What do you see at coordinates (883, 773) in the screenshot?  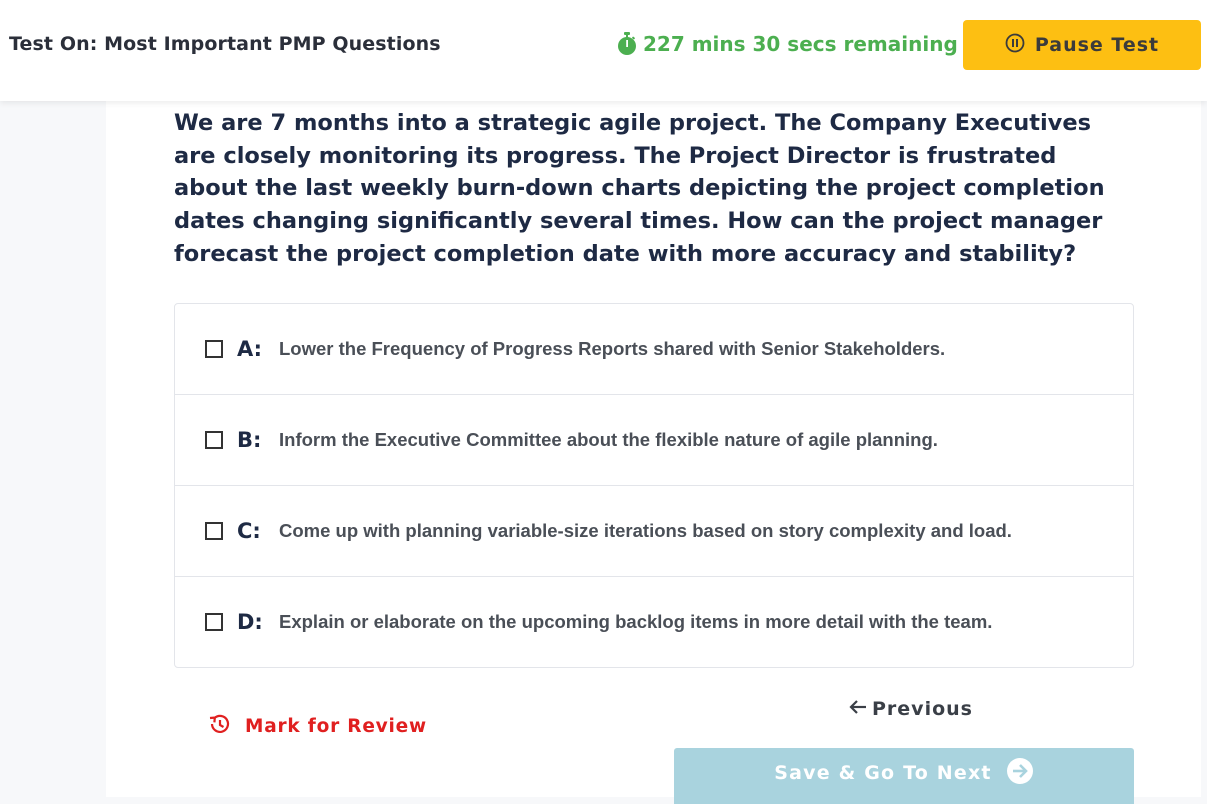 I see `save-and-next-label: Save & Go To Next` at bounding box center [883, 773].